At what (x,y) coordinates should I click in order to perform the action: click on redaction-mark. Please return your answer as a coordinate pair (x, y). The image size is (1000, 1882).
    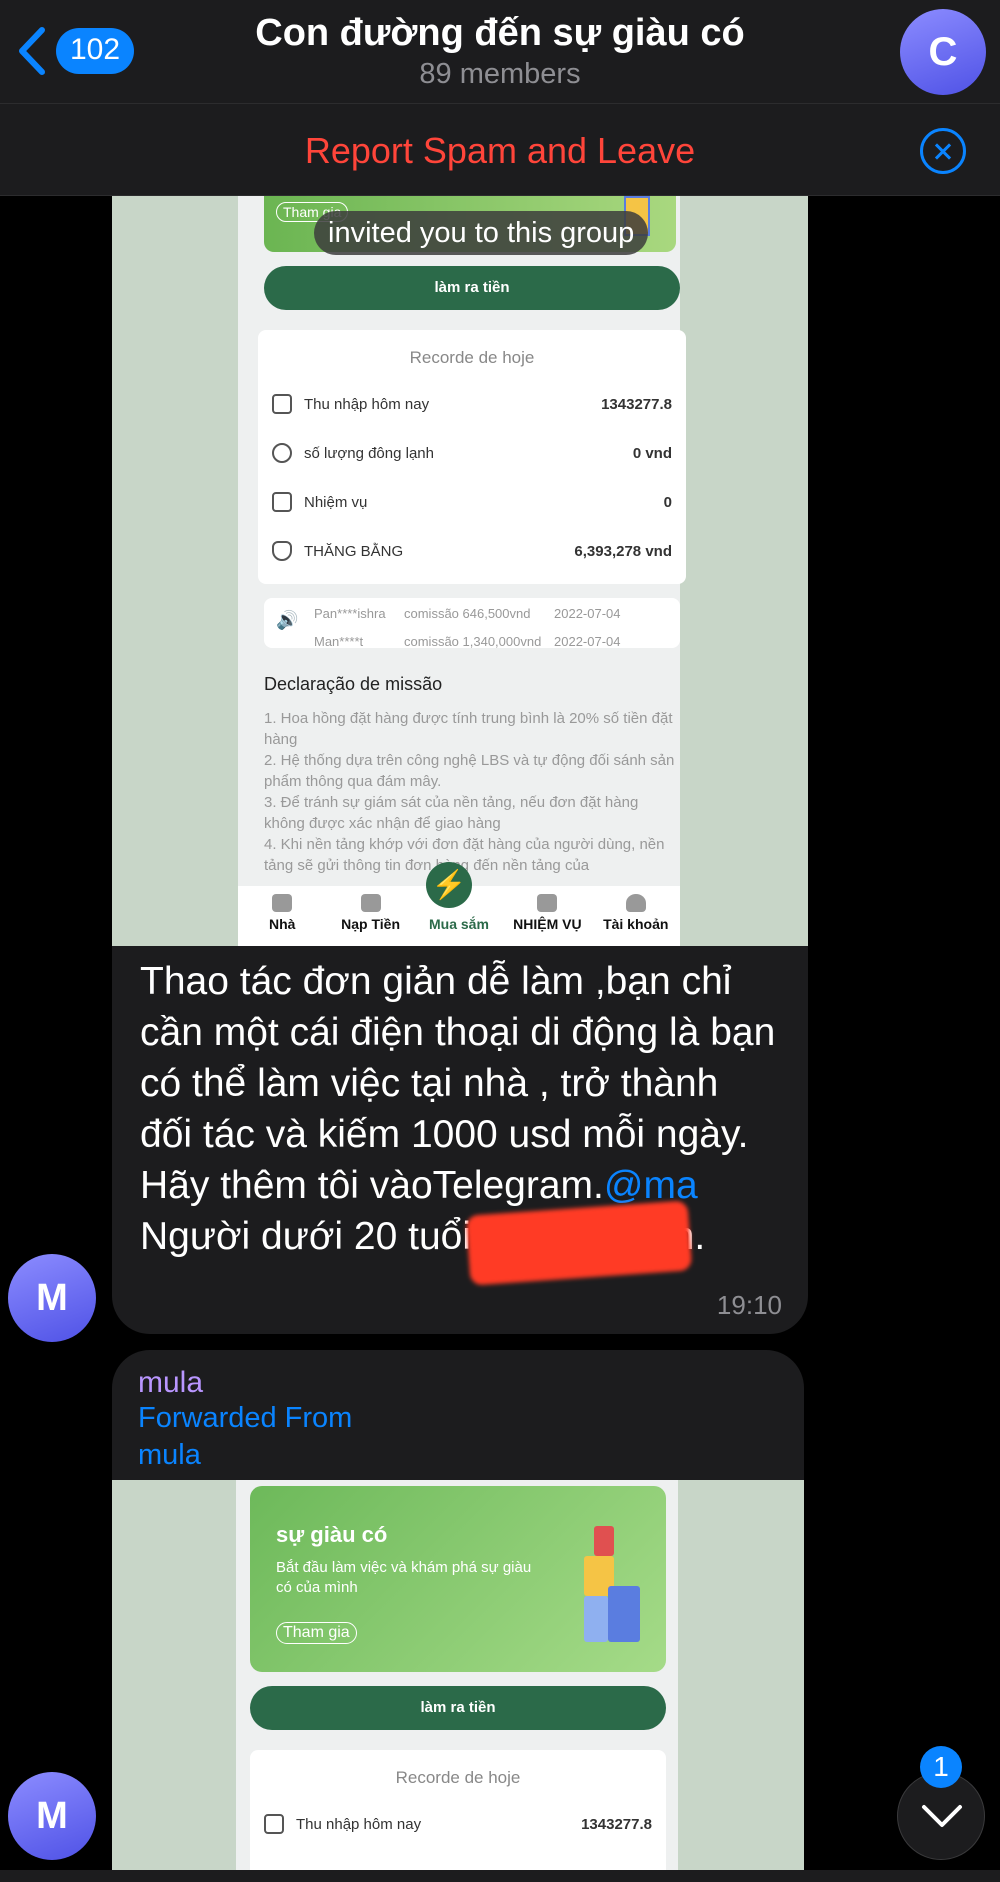
    Looking at the image, I should click on (579, 1243).